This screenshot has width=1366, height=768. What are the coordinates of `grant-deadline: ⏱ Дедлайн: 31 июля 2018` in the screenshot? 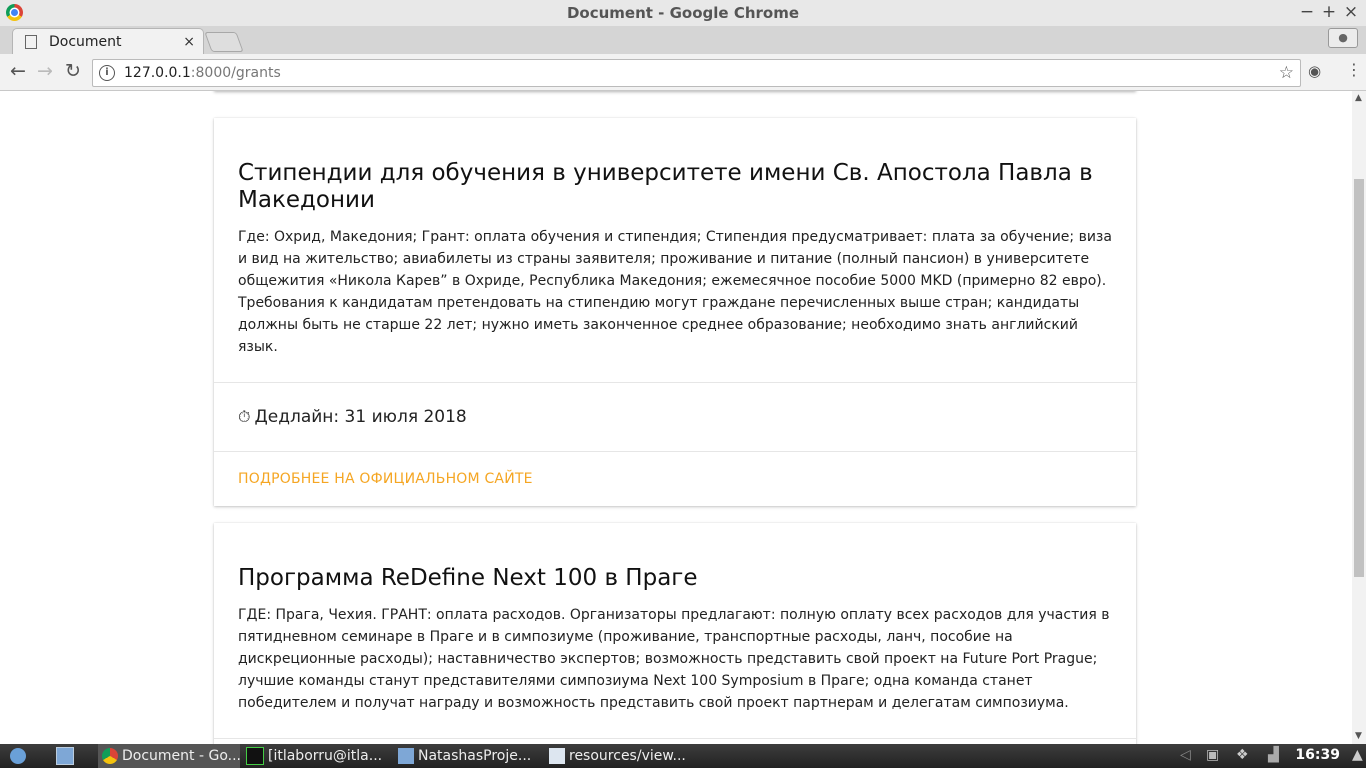 It's located at (675, 417).